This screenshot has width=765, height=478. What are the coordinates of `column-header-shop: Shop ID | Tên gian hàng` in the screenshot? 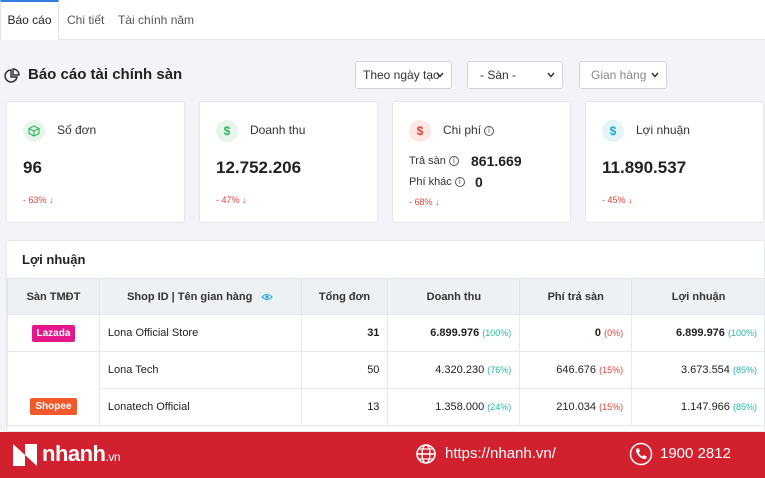 It's located at (200, 296).